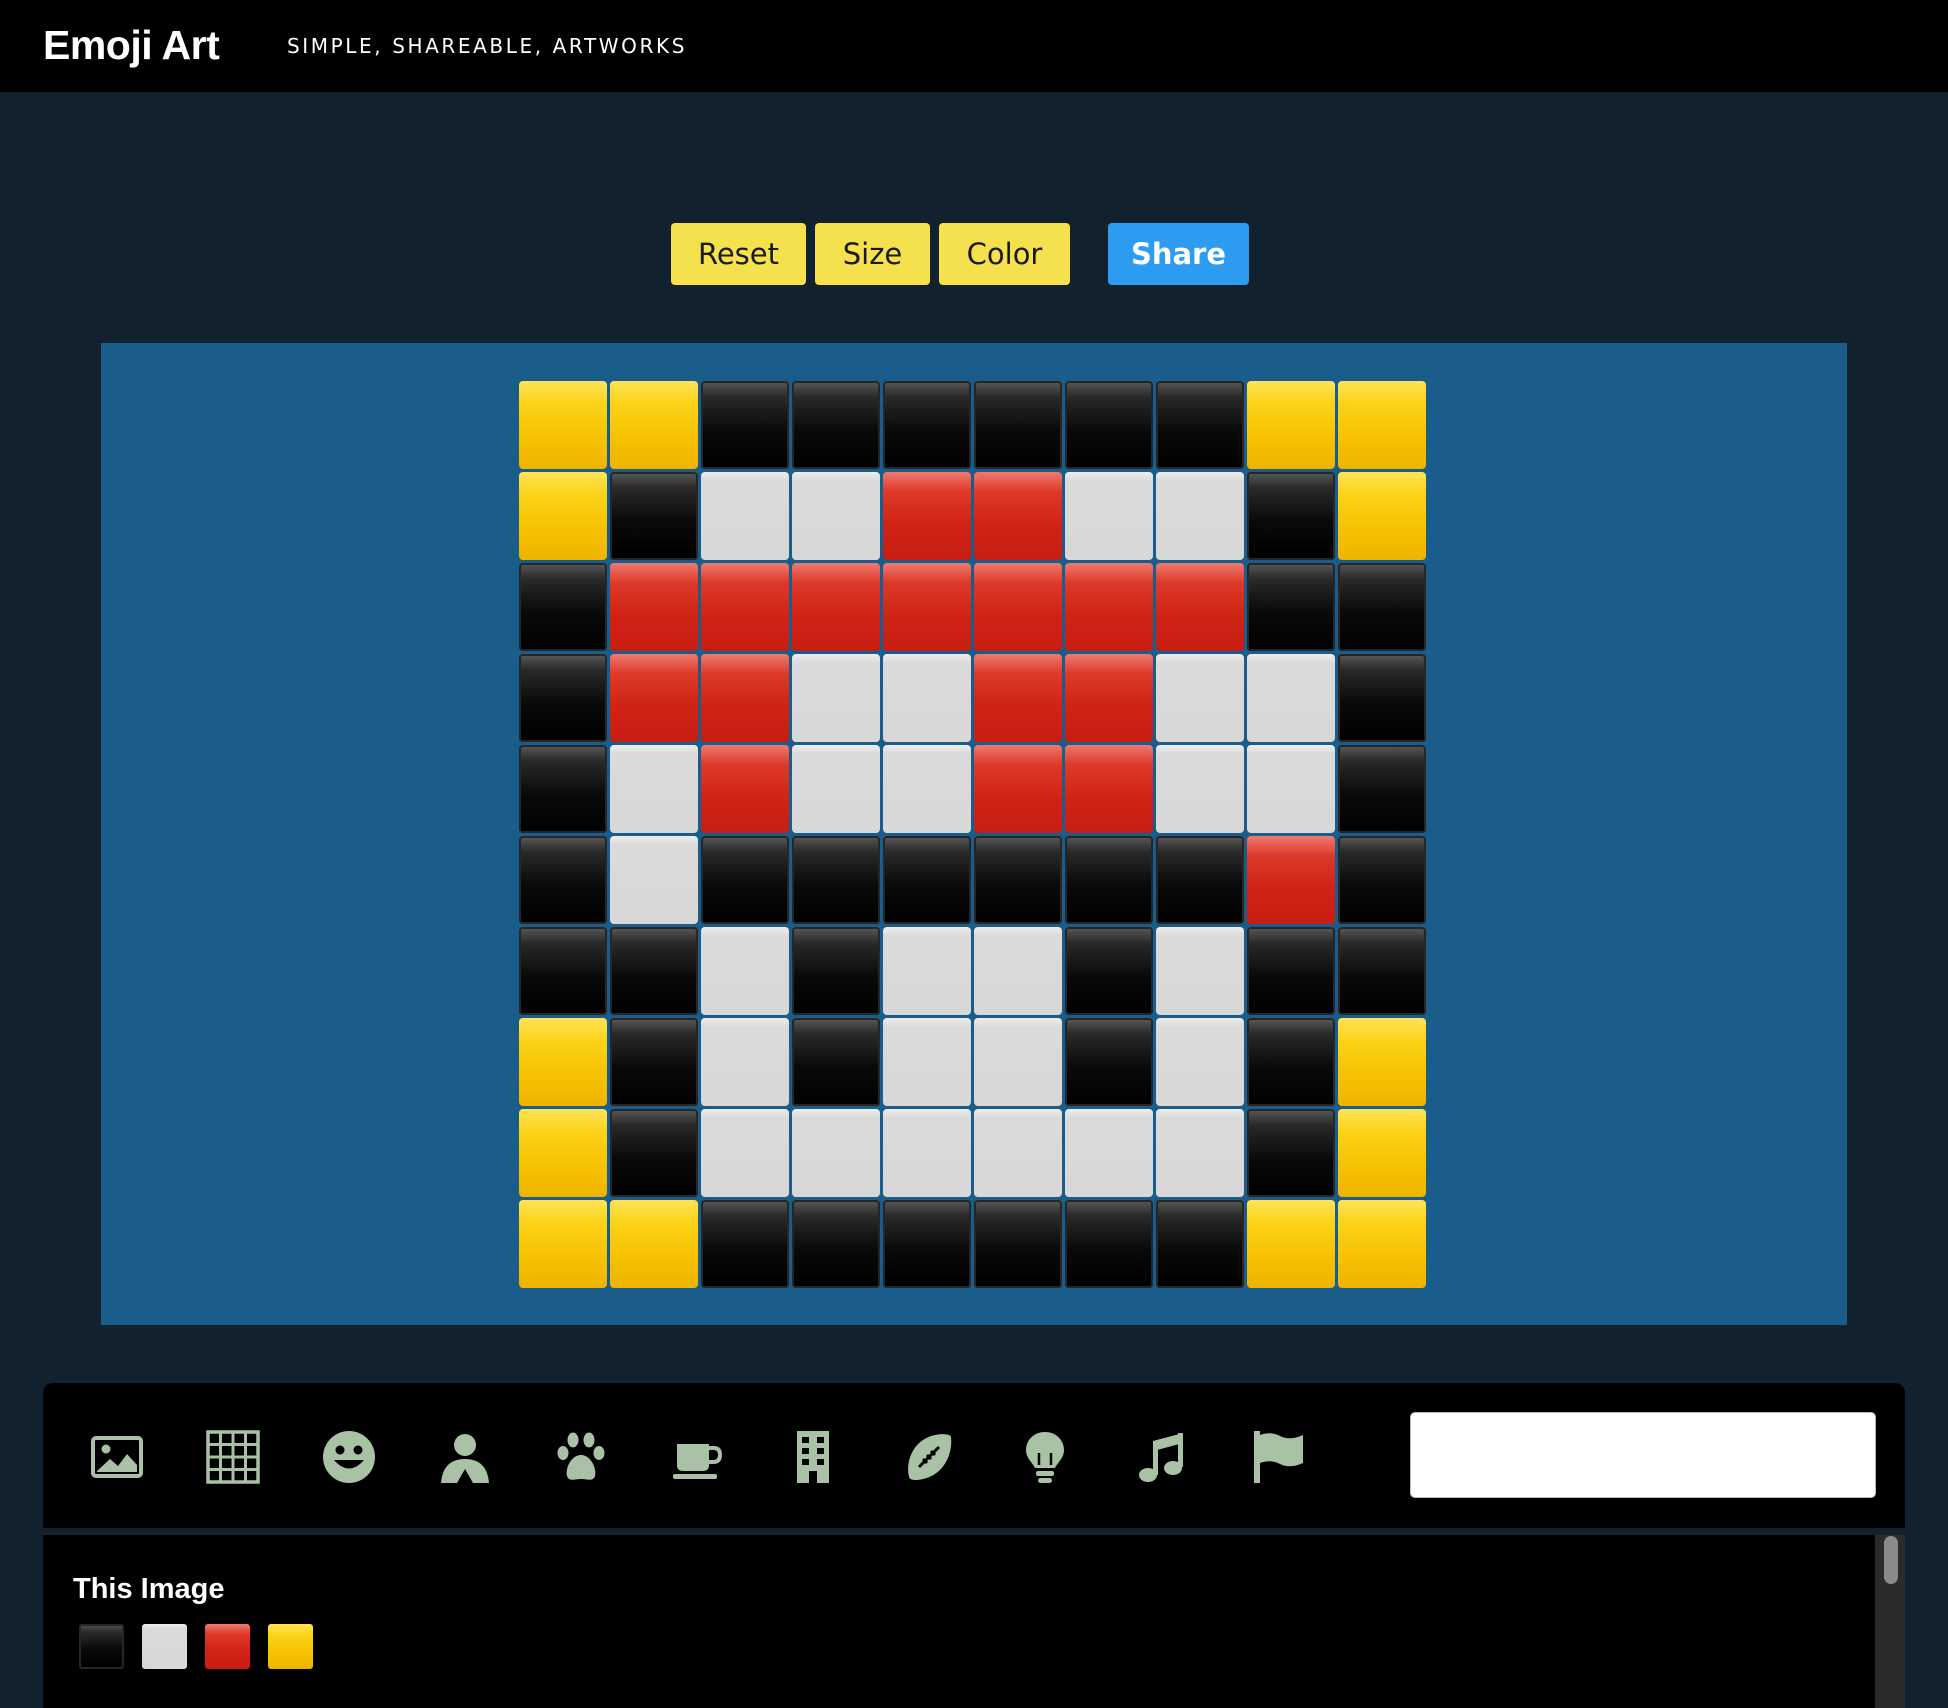  I want to click on building-icon, so click(813, 1457).